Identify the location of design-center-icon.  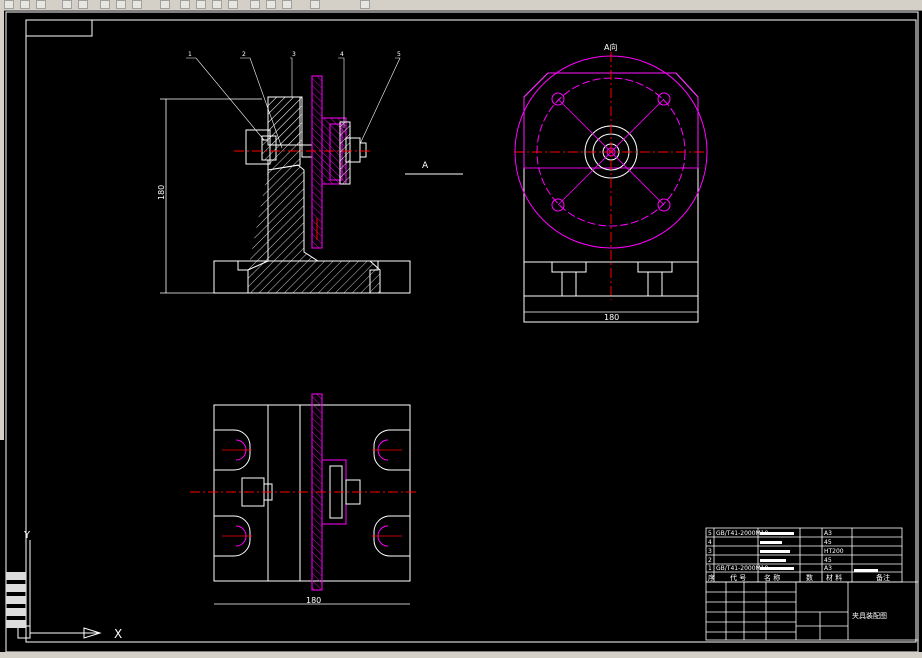
(271, 4).